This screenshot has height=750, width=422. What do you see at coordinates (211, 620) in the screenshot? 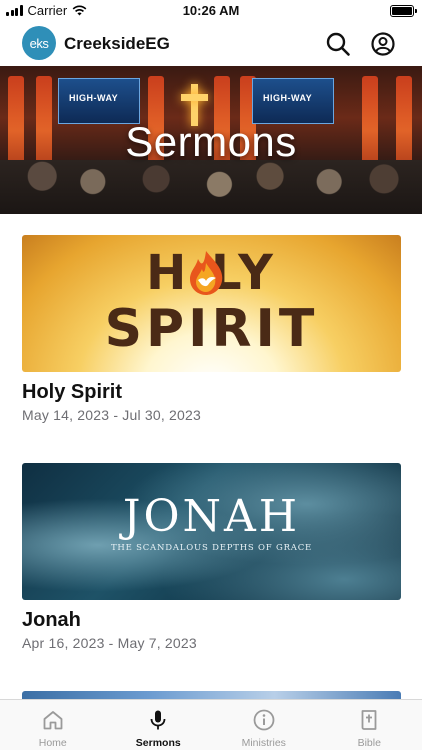
I see `sermon-title: Jonah` at bounding box center [211, 620].